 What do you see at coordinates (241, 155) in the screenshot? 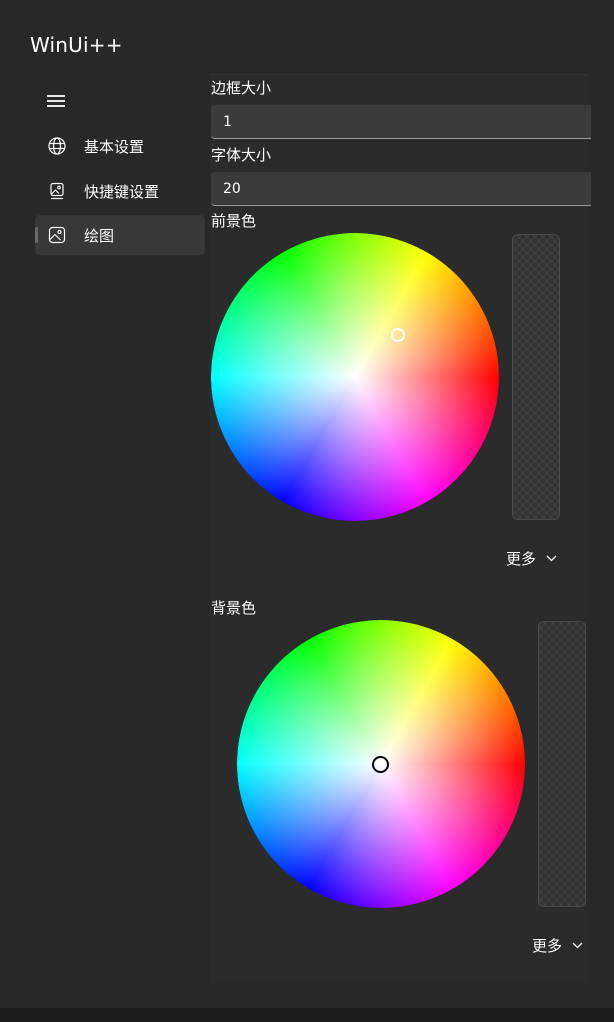
I see `font-size-label: 字体大小` at bounding box center [241, 155].